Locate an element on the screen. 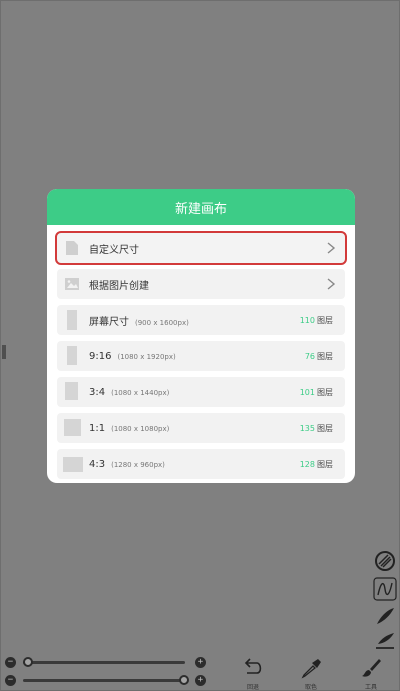  hatched-circle-icon is located at coordinates (385, 561).